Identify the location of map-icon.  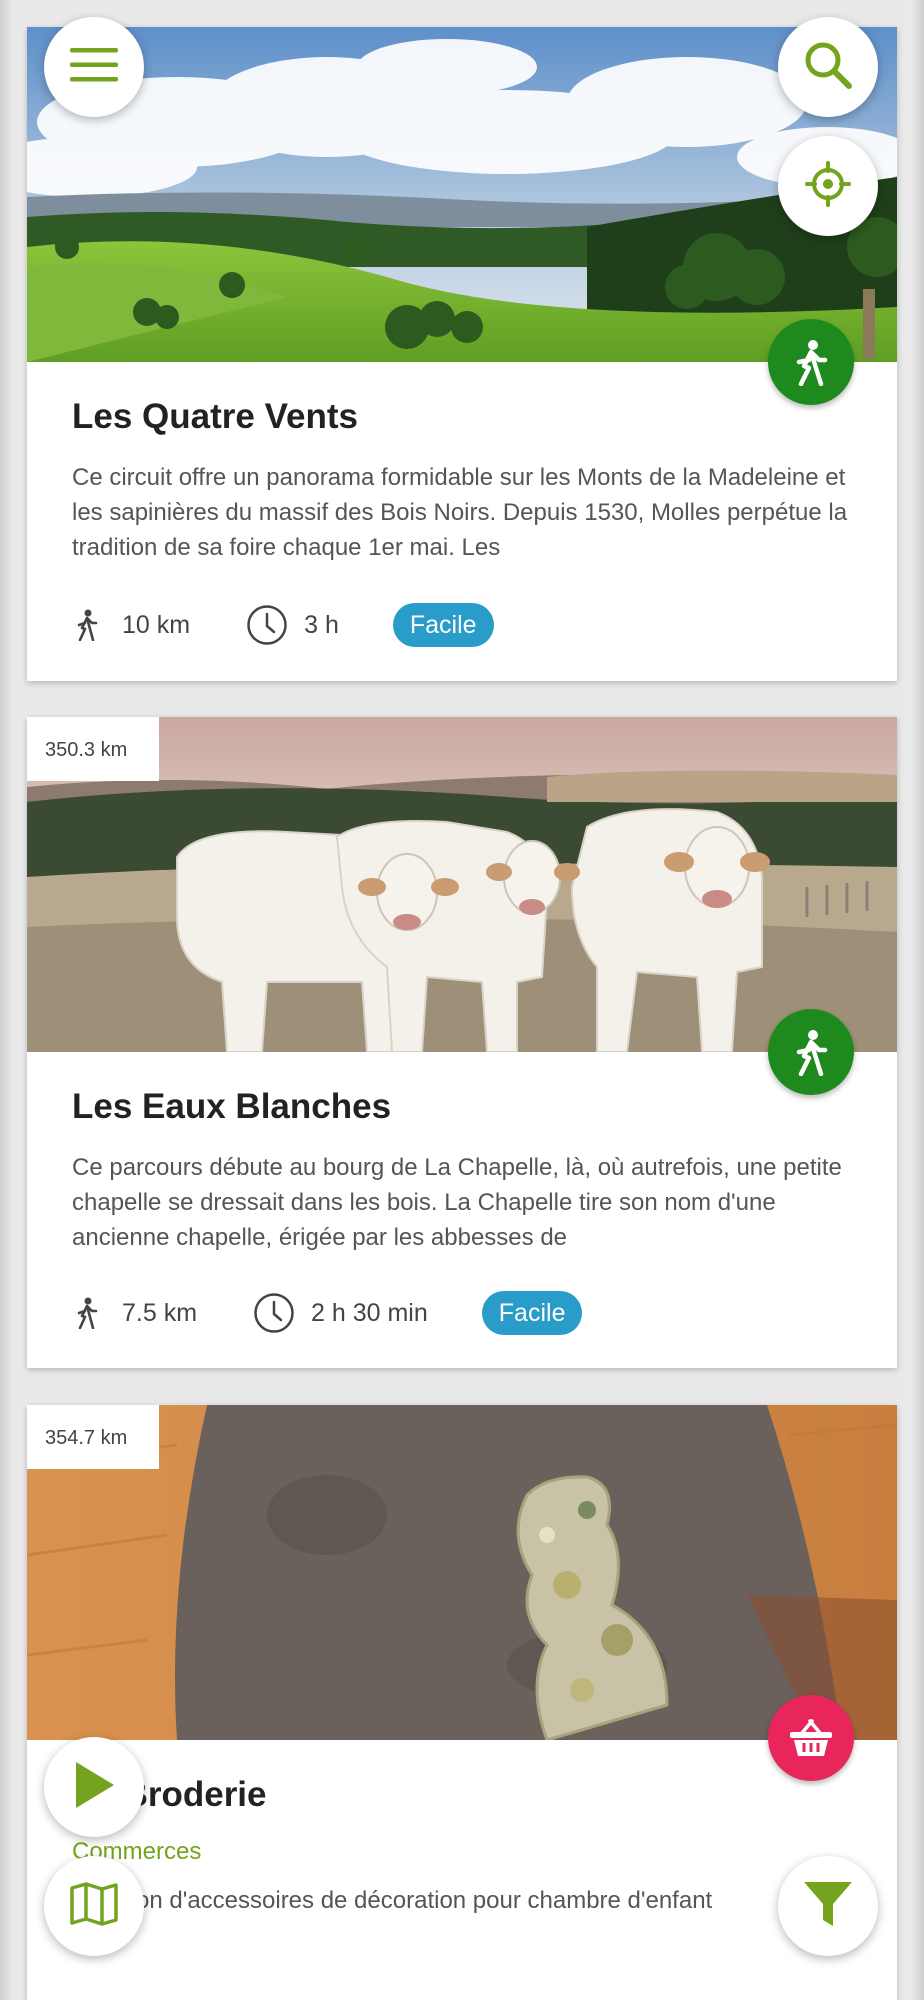
(94, 1906).